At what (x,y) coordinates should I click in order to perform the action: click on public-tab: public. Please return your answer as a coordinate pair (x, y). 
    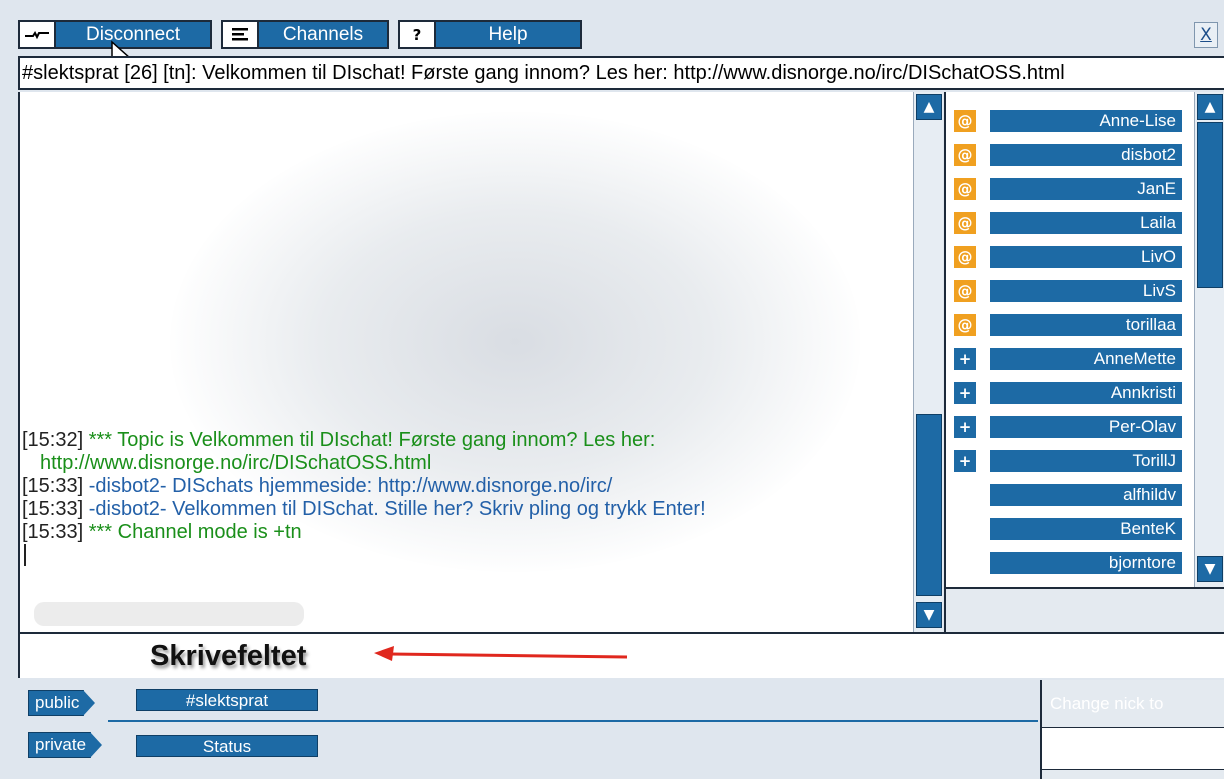
    Looking at the image, I should click on (62, 703).